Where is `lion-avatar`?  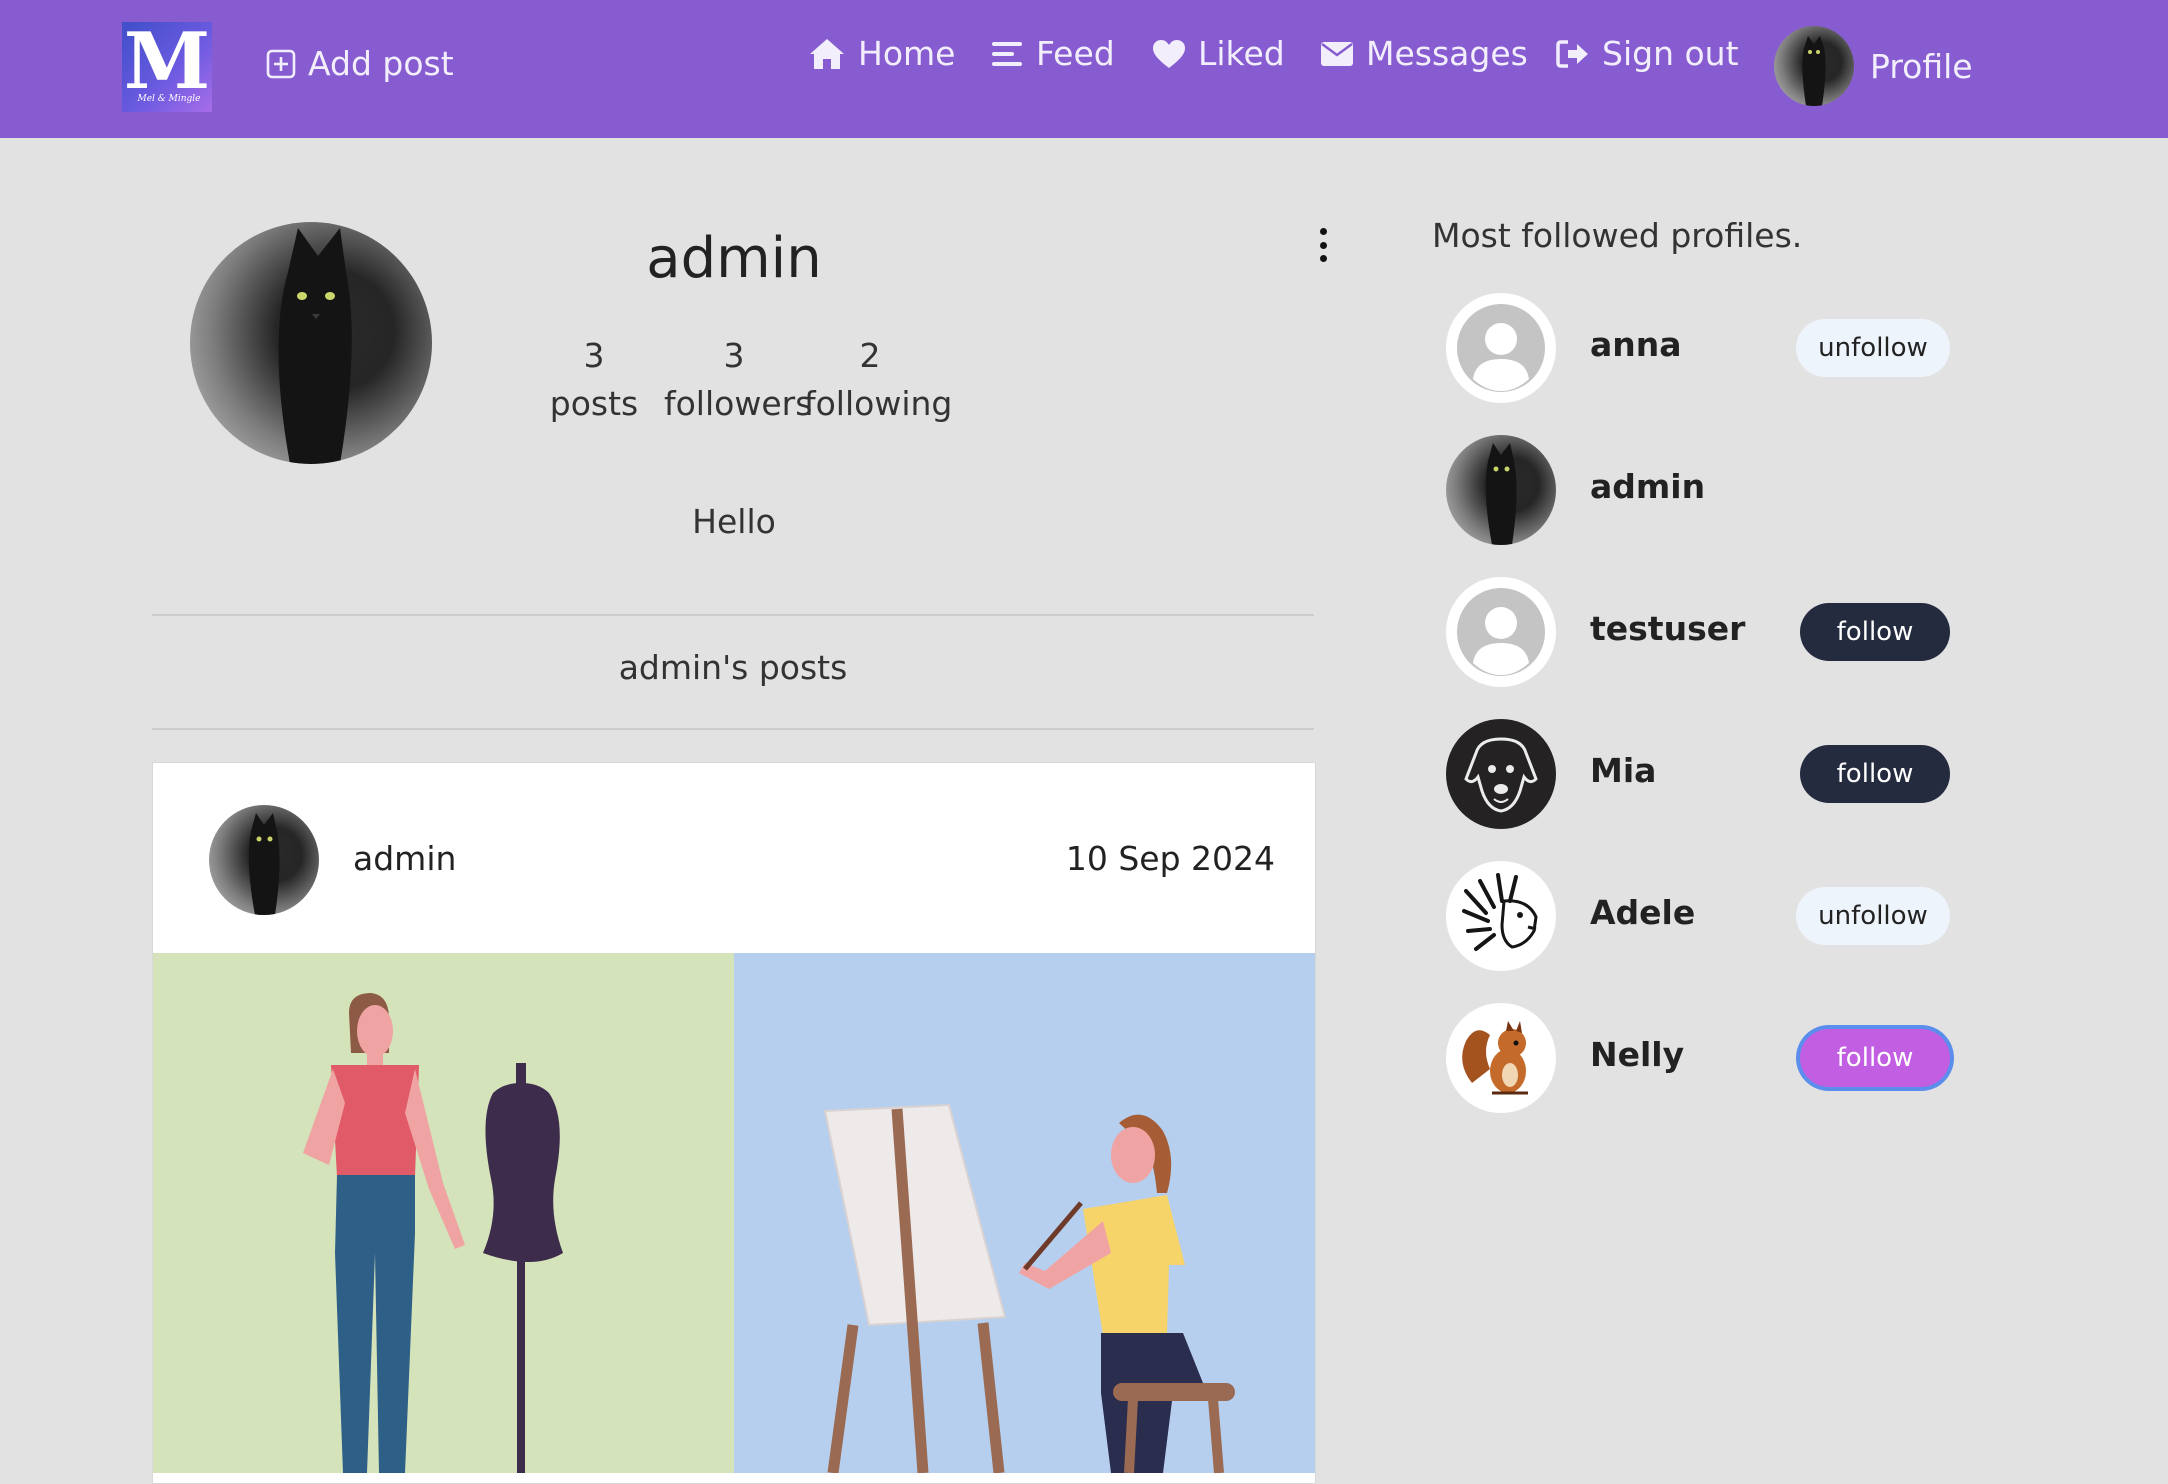
lion-avatar is located at coordinates (1501, 916).